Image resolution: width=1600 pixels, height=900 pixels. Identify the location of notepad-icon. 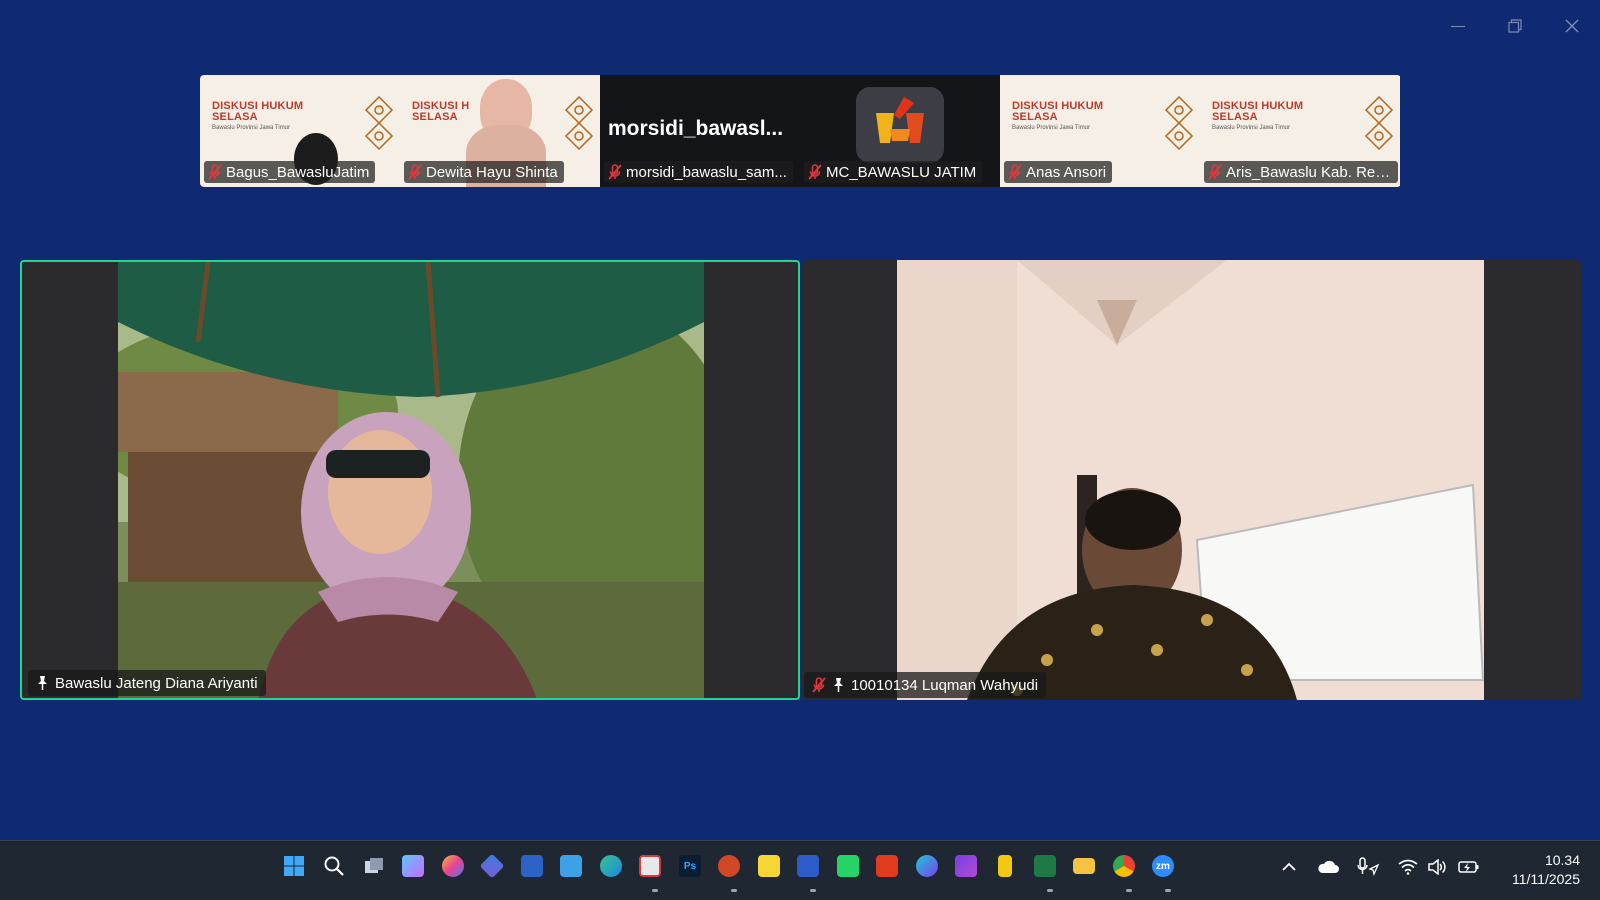
(532, 866).